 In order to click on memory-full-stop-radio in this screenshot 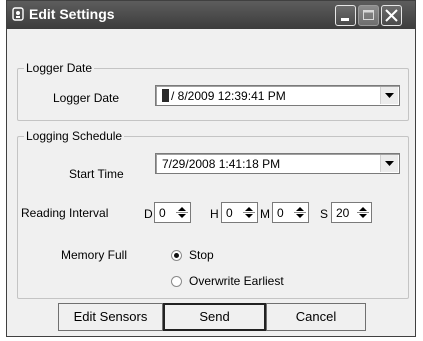, I will do `click(176, 255)`.